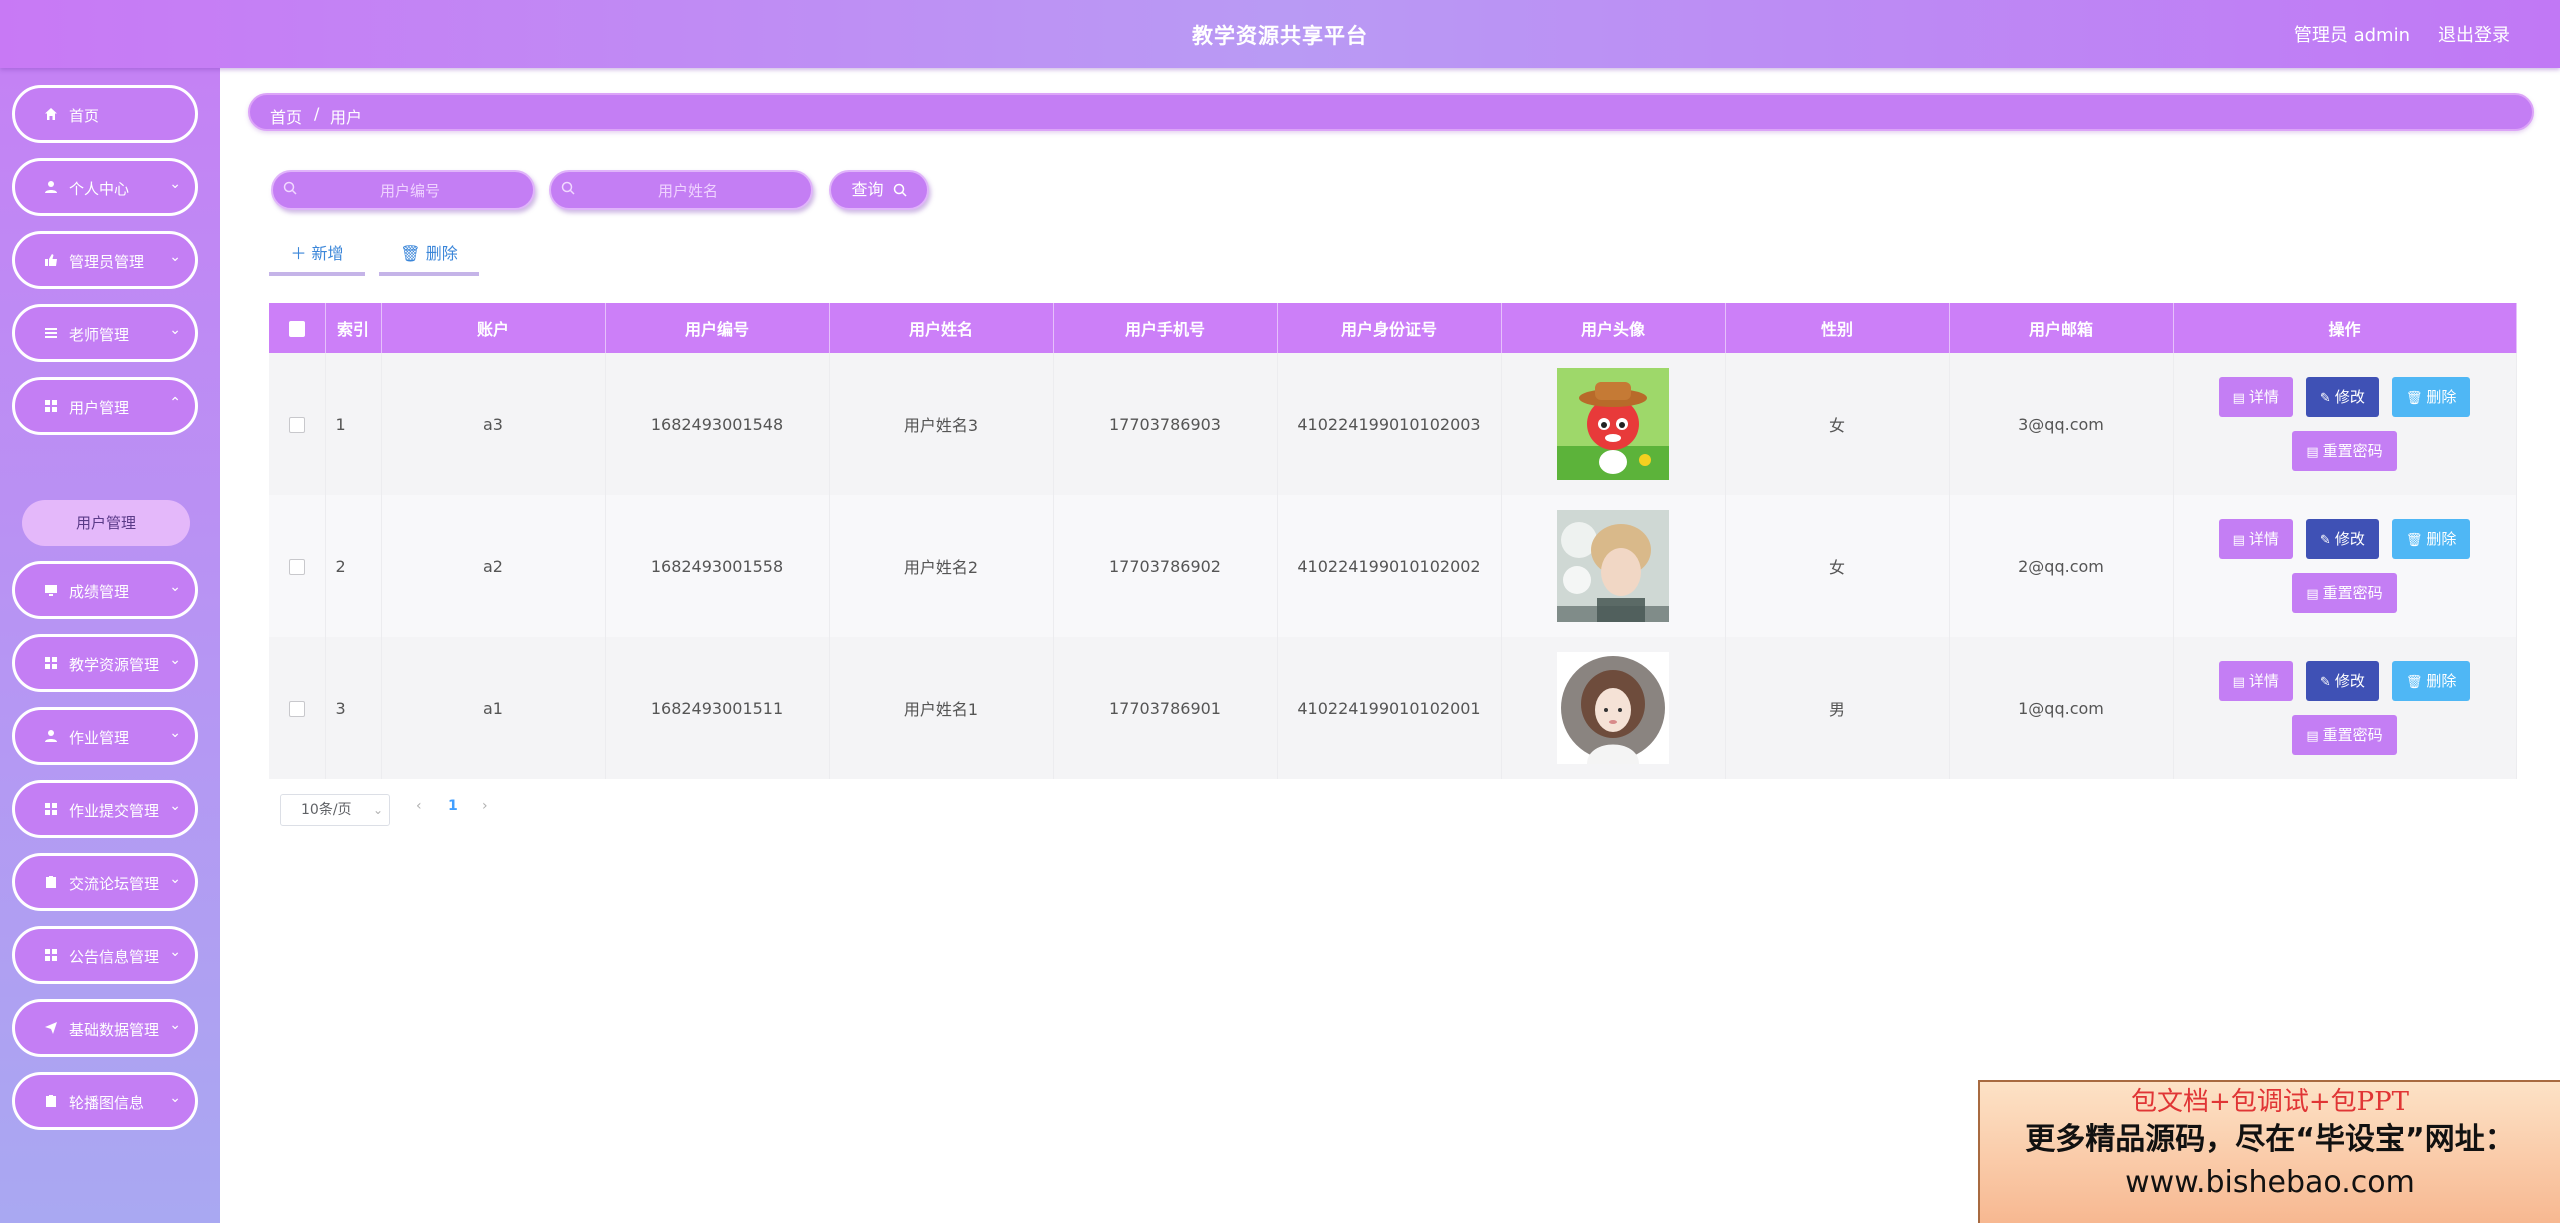 This screenshot has width=2560, height=1223. What do you see at coordinates (105, 736) in the screenshot?
I see `sidebar-item-homework-management: 作业管理 ⌄` at bounding box center [105, 736].